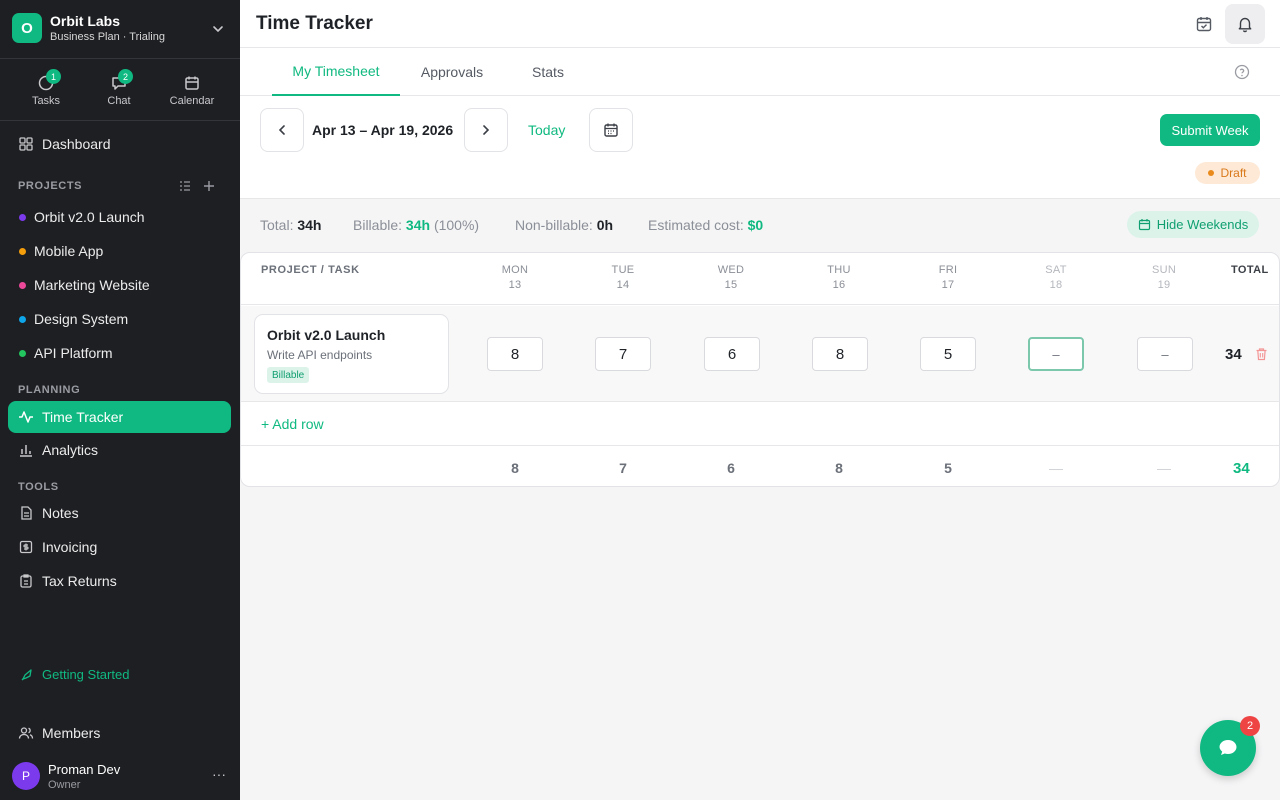 Image resolution: width=1280 pixels, height=800 pixels. Describe the element at coordinates (515, 270) in the screenshot. I see `day-name: MON` at that location.